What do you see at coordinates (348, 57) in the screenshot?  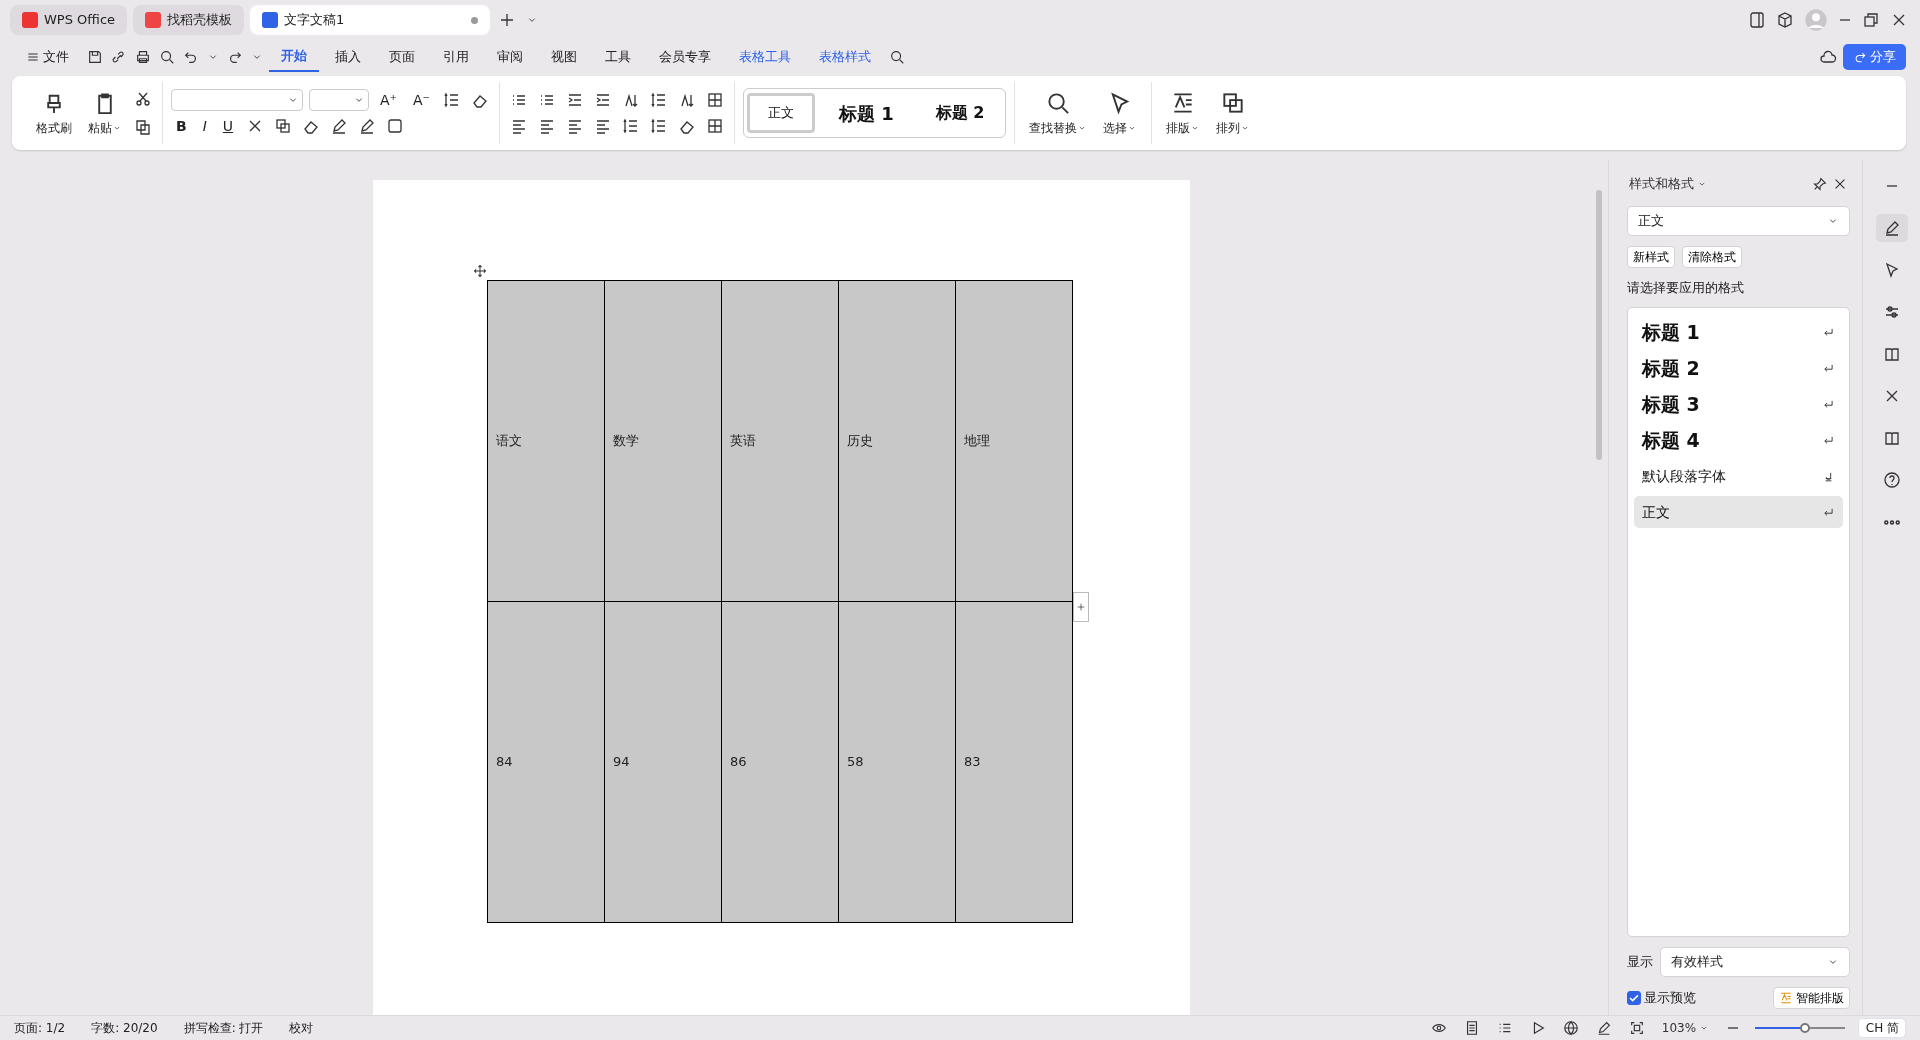 I see `menu-tab: 插入` at bounding box center [348, 57].